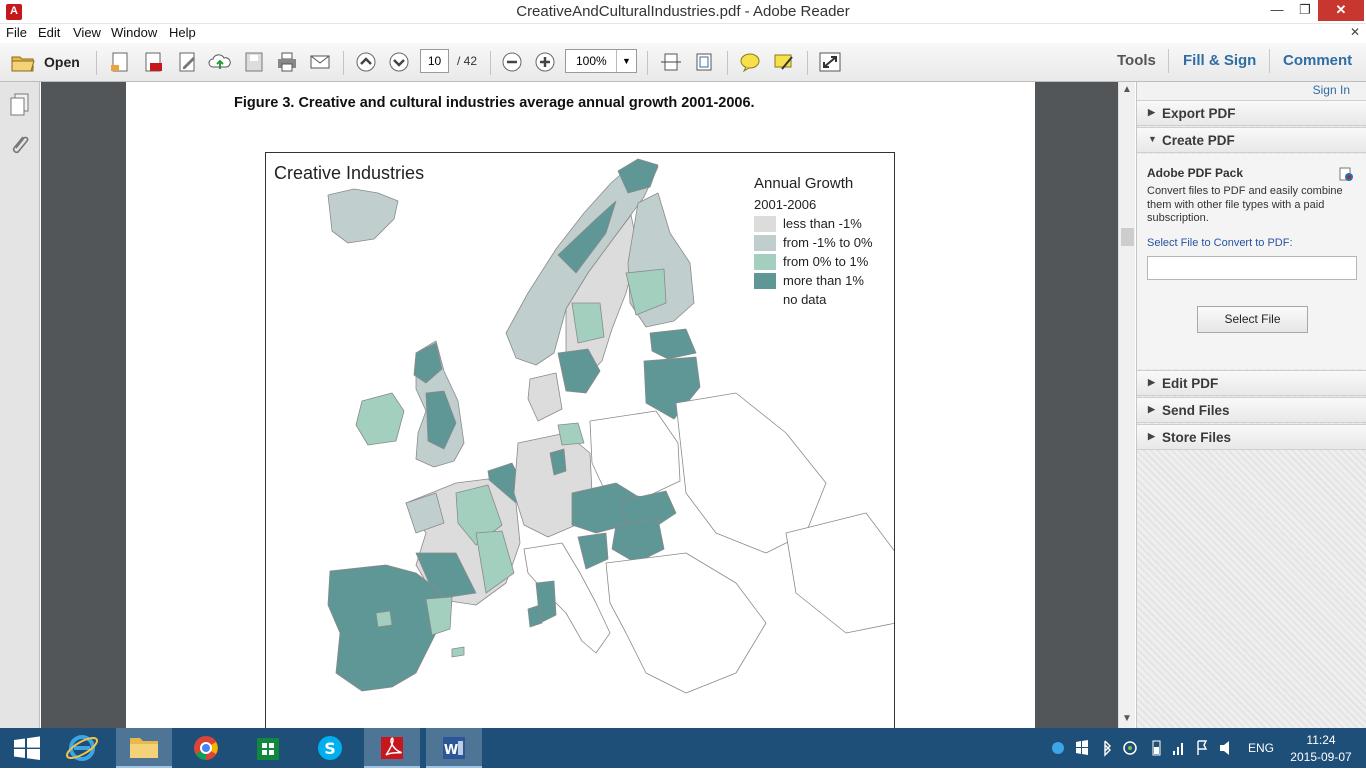  I want to click on word-icon: W, so click(454, 748).